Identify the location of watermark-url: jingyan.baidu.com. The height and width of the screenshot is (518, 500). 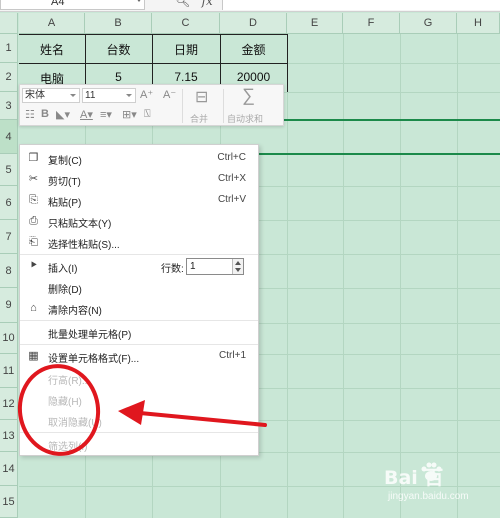
(428, 496).